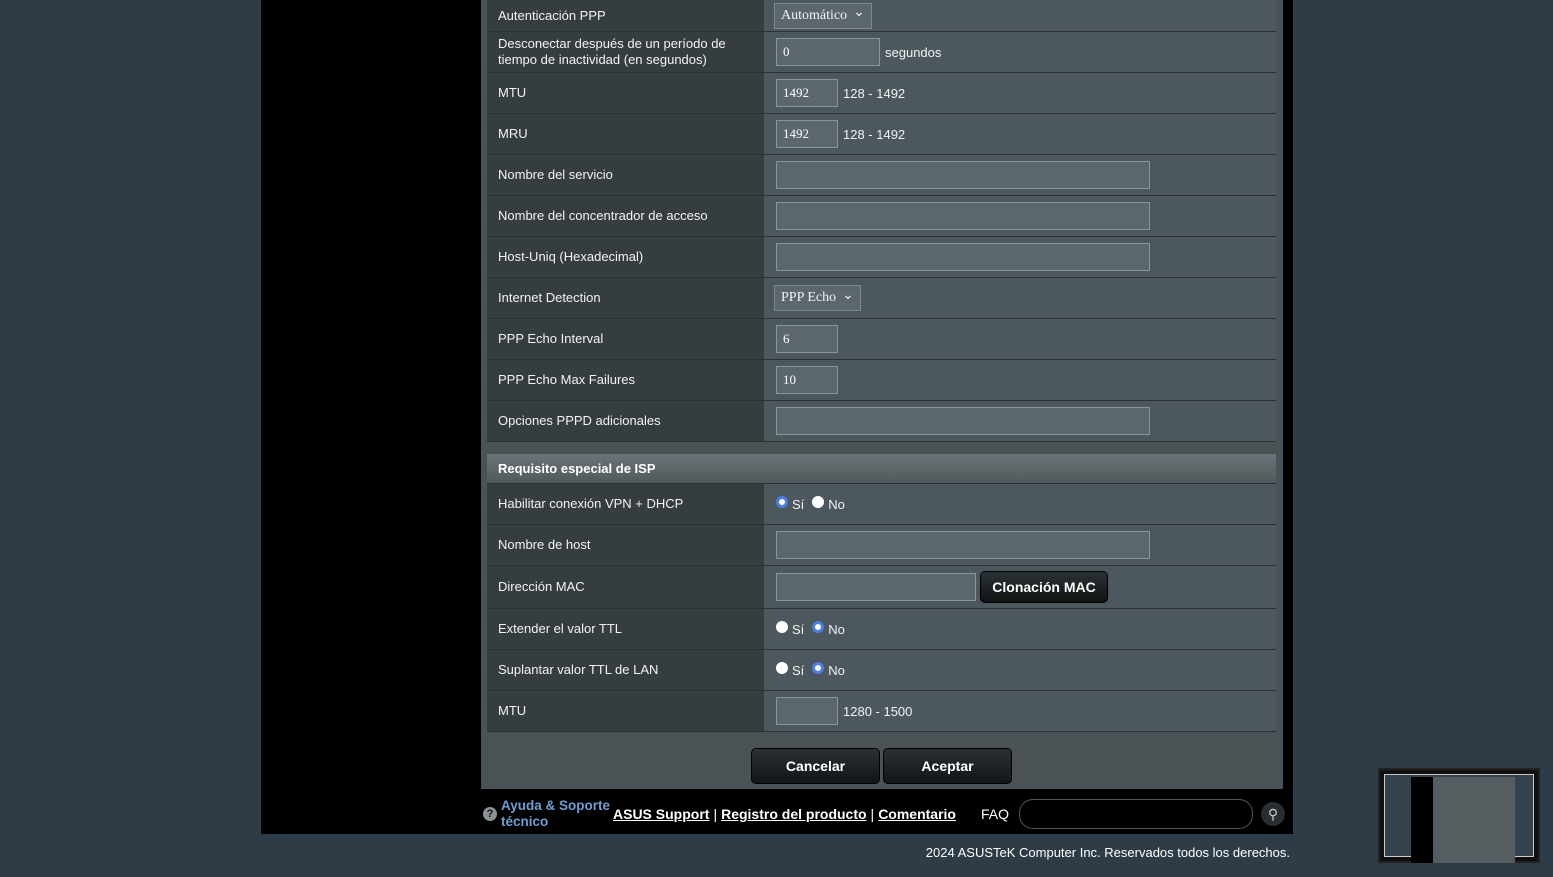 This screenshot has height=877, width=1553. I want to click on row-autenticacion-ppp: Autenticación PPP Automático ⌄, so click(881, 16).